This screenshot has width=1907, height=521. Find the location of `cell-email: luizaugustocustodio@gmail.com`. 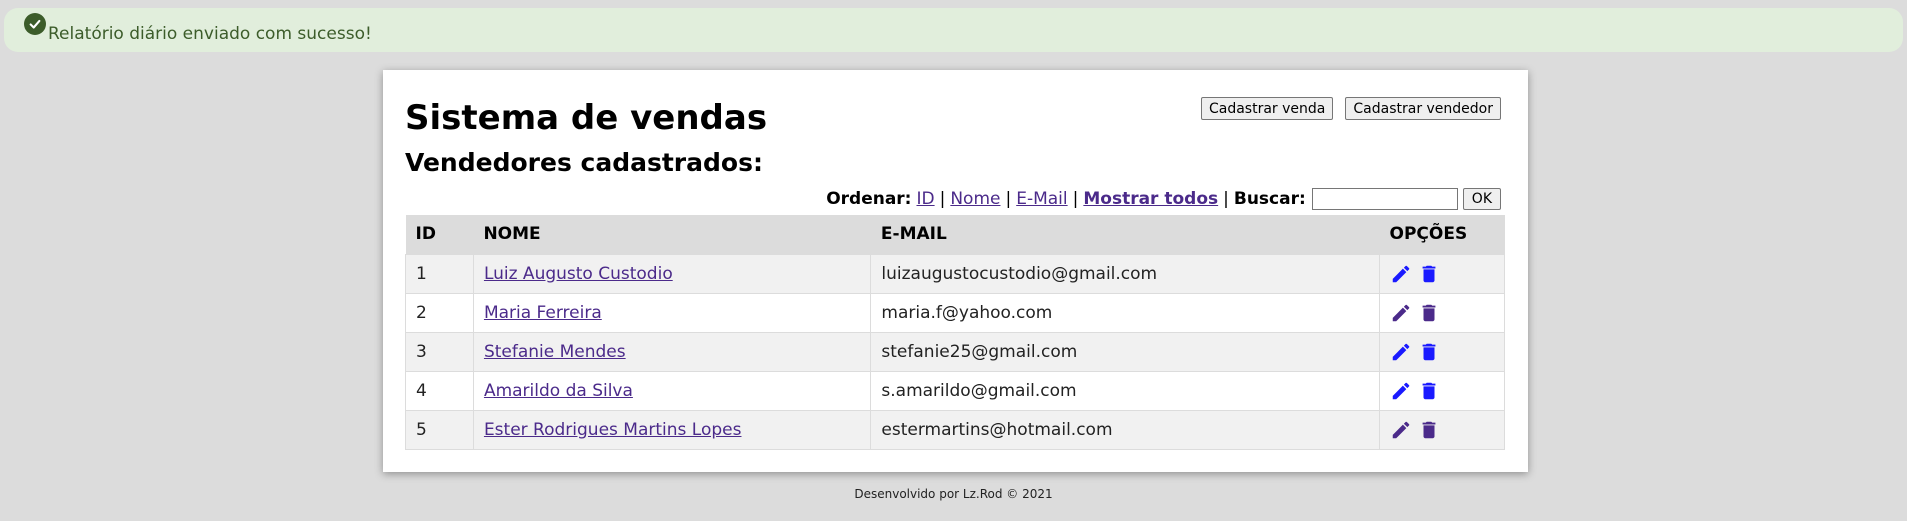

cell-email: luizaugustocustodio@gmail.com is located at coordinates (1125, 273).